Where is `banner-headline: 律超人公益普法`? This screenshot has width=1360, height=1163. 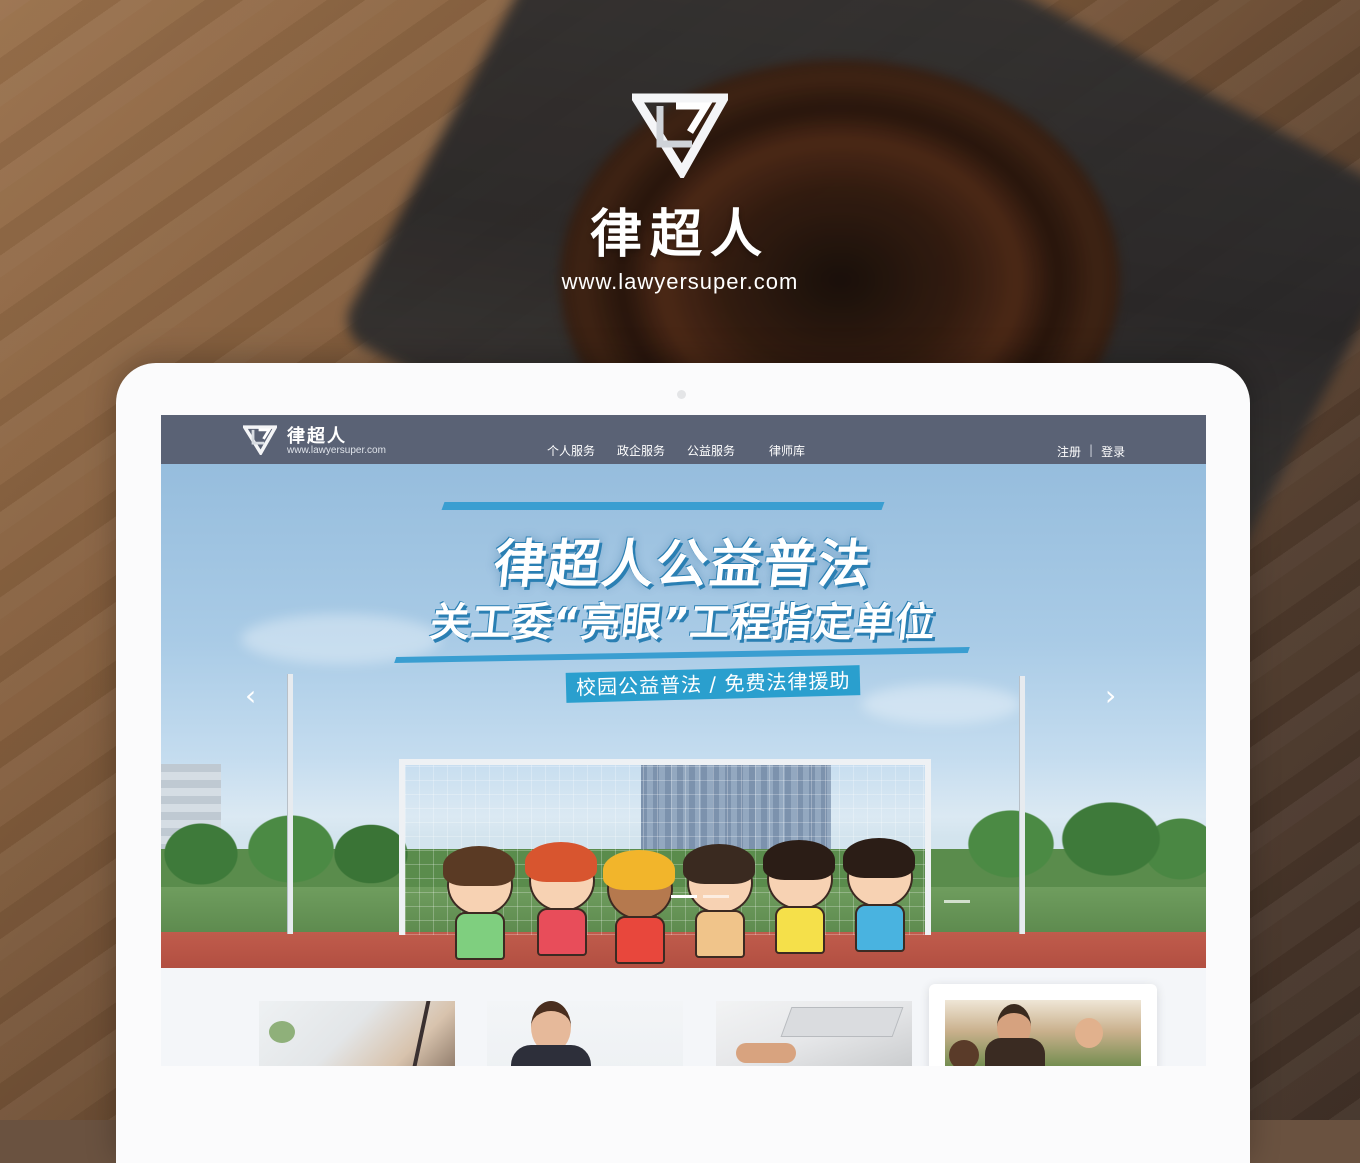 banner-headline: 律超人公益普法 is located at coordinates (683, 565).